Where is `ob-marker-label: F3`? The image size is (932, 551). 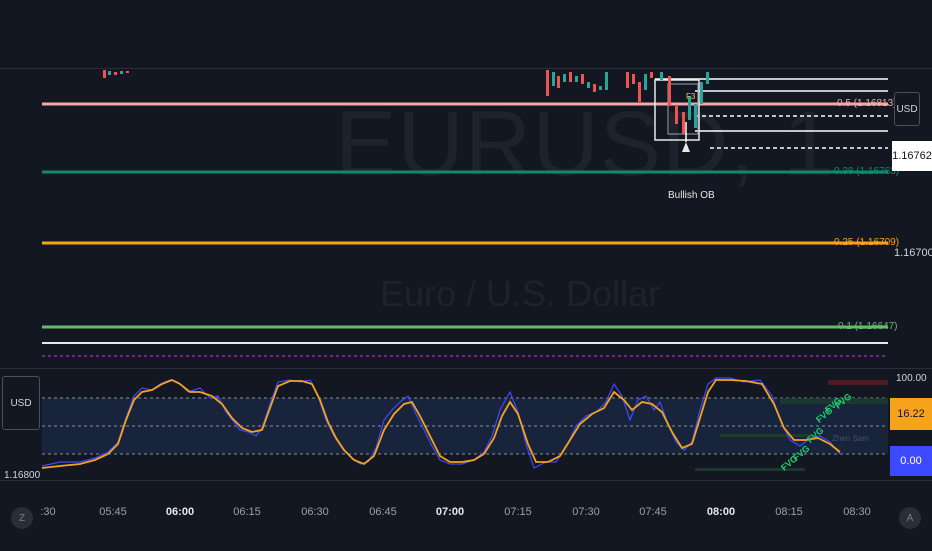
ob-marker-label: F3 is located at coordinates (691, 96).